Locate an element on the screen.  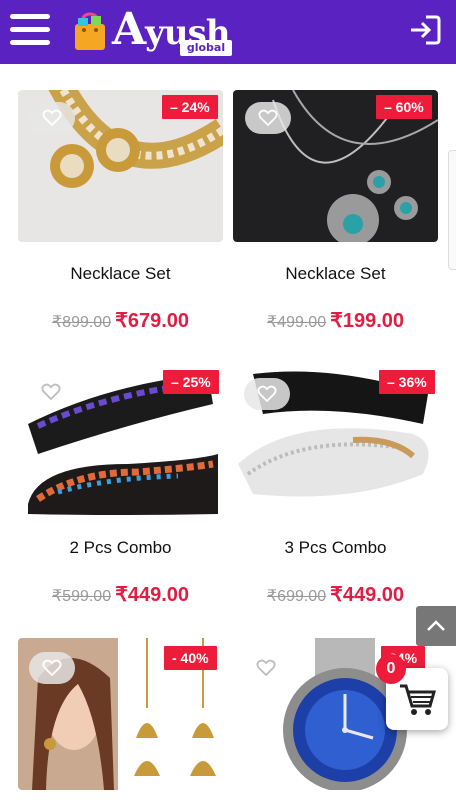
original-price: ₹899.00 is located at coordinates (81, 322).